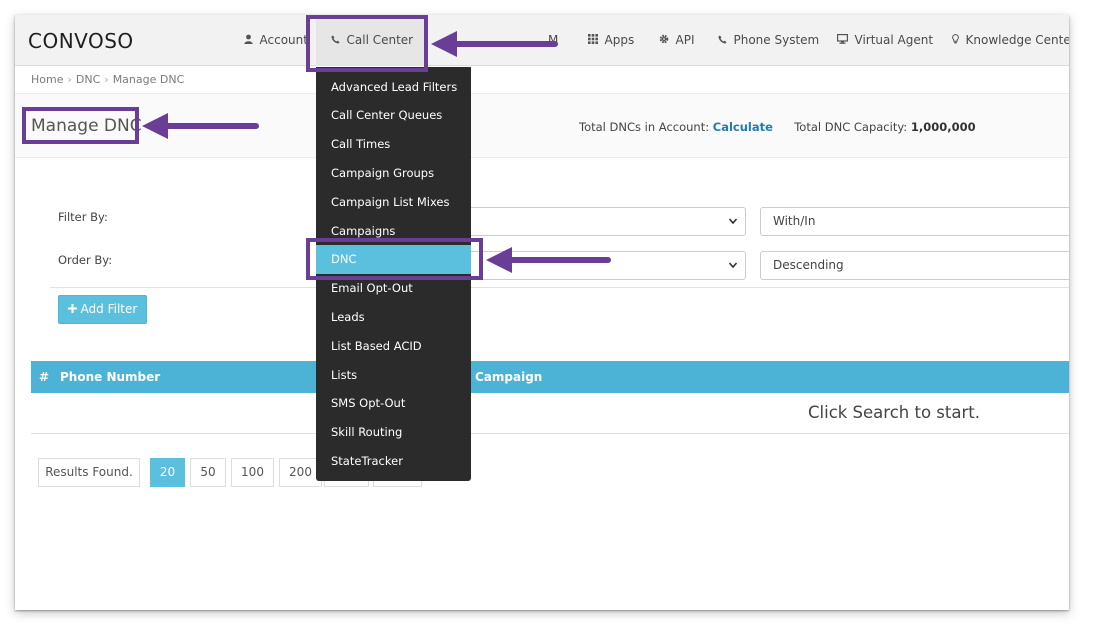  What do you see at coordinates (167, 472) in the screenshot?
I see `page-size-20: 20` at bounding box center [167, 472].